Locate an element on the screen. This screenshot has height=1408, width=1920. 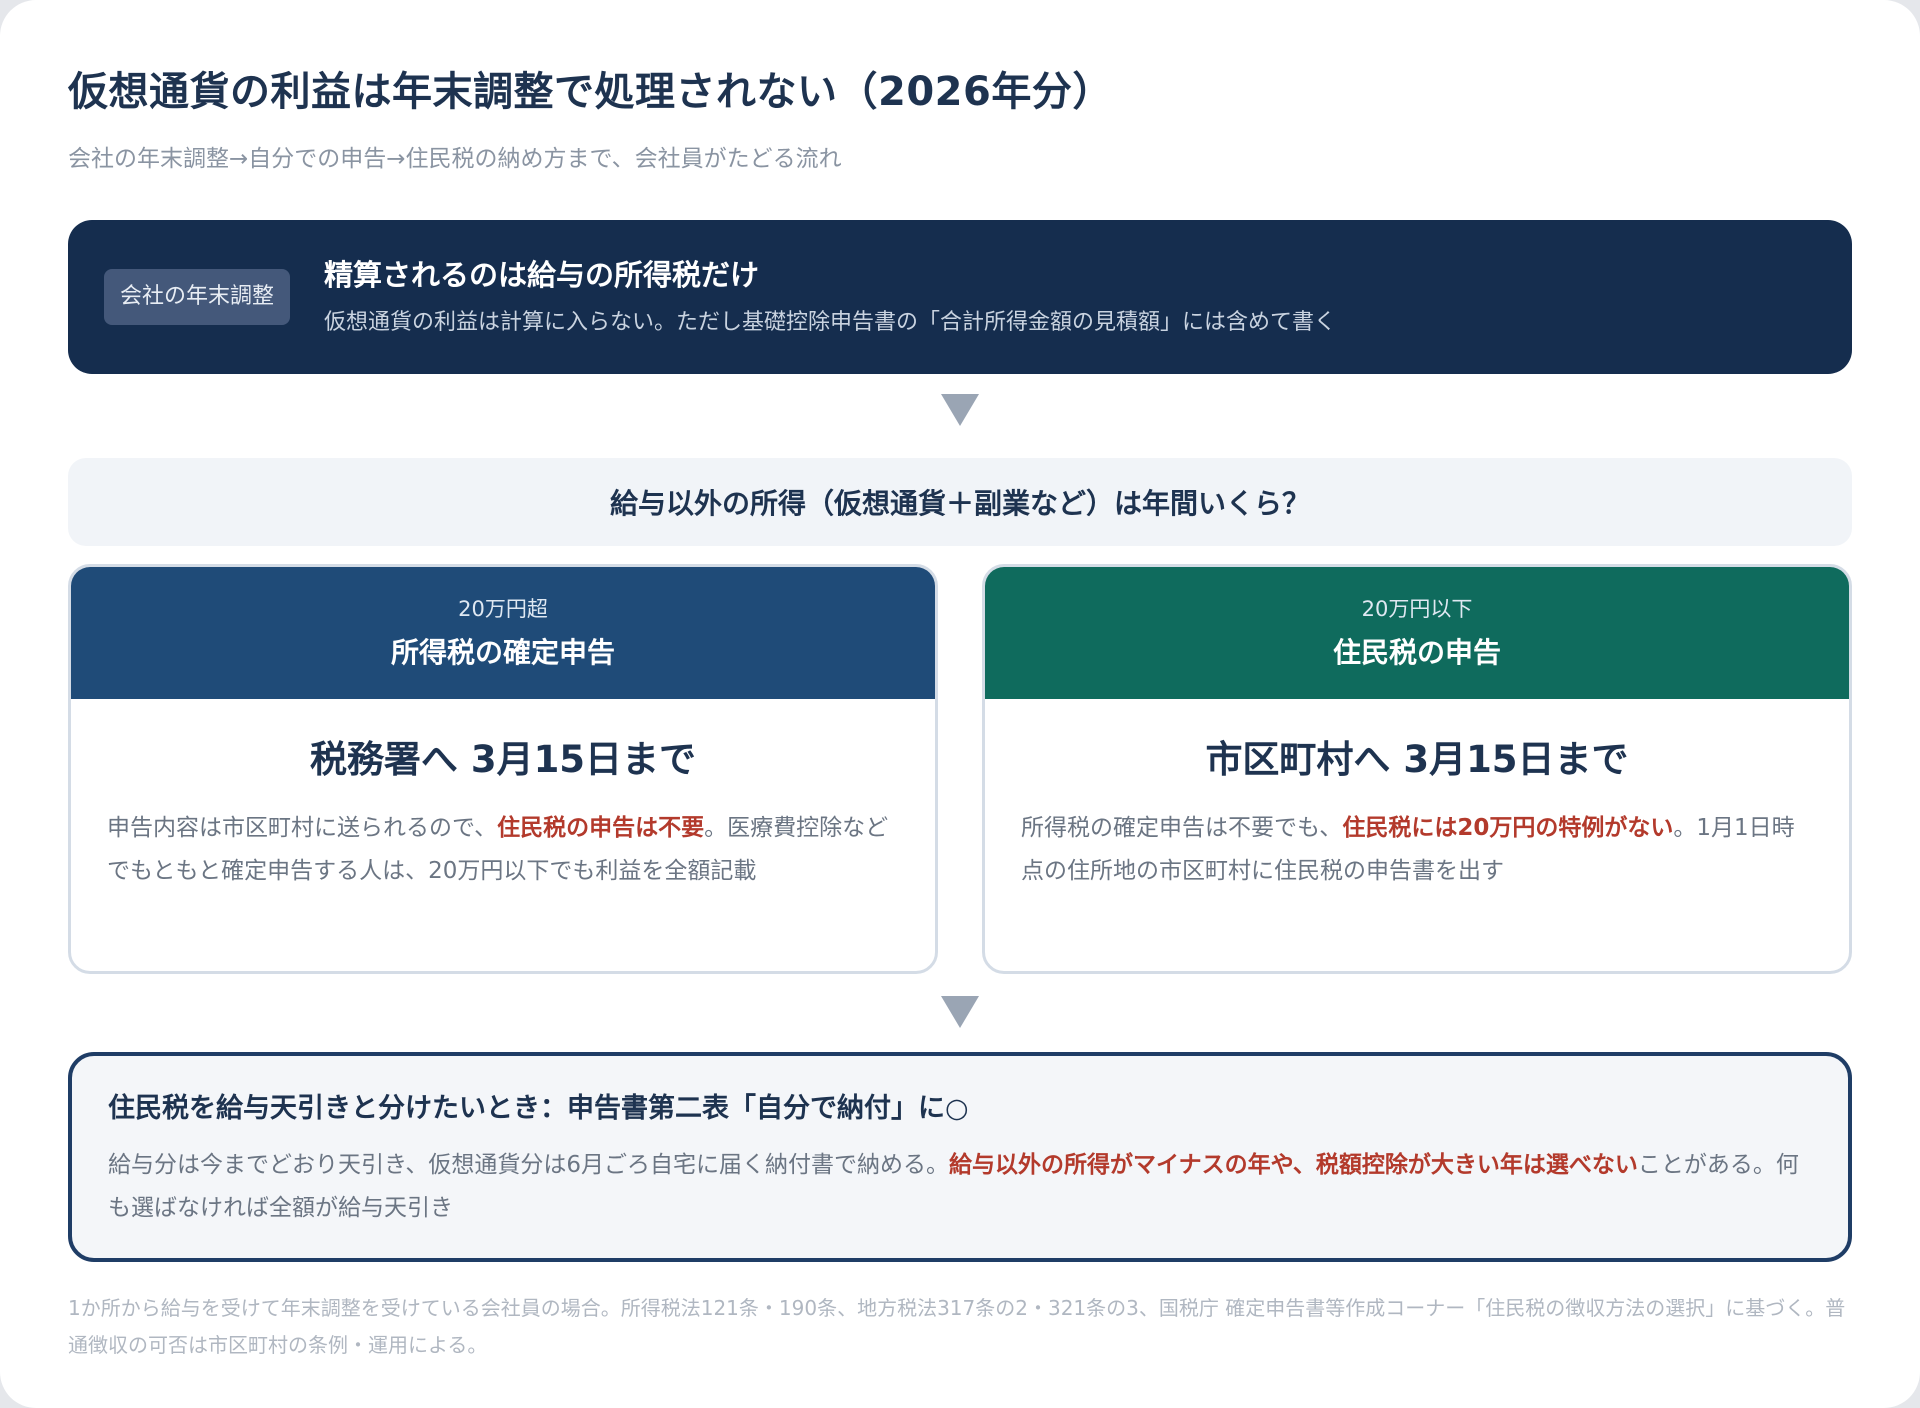
card-title: 所得税の確定申告 is located at coordinates (502, 652).